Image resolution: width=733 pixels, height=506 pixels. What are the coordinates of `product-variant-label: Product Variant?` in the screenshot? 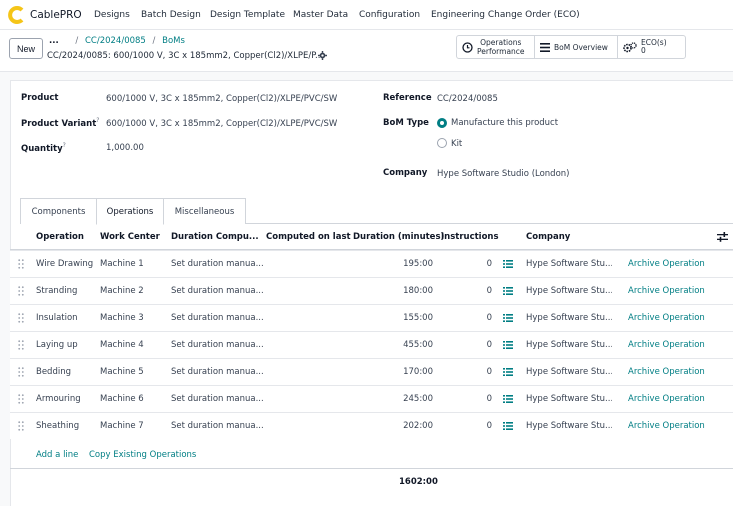 It's located at (60, 123).